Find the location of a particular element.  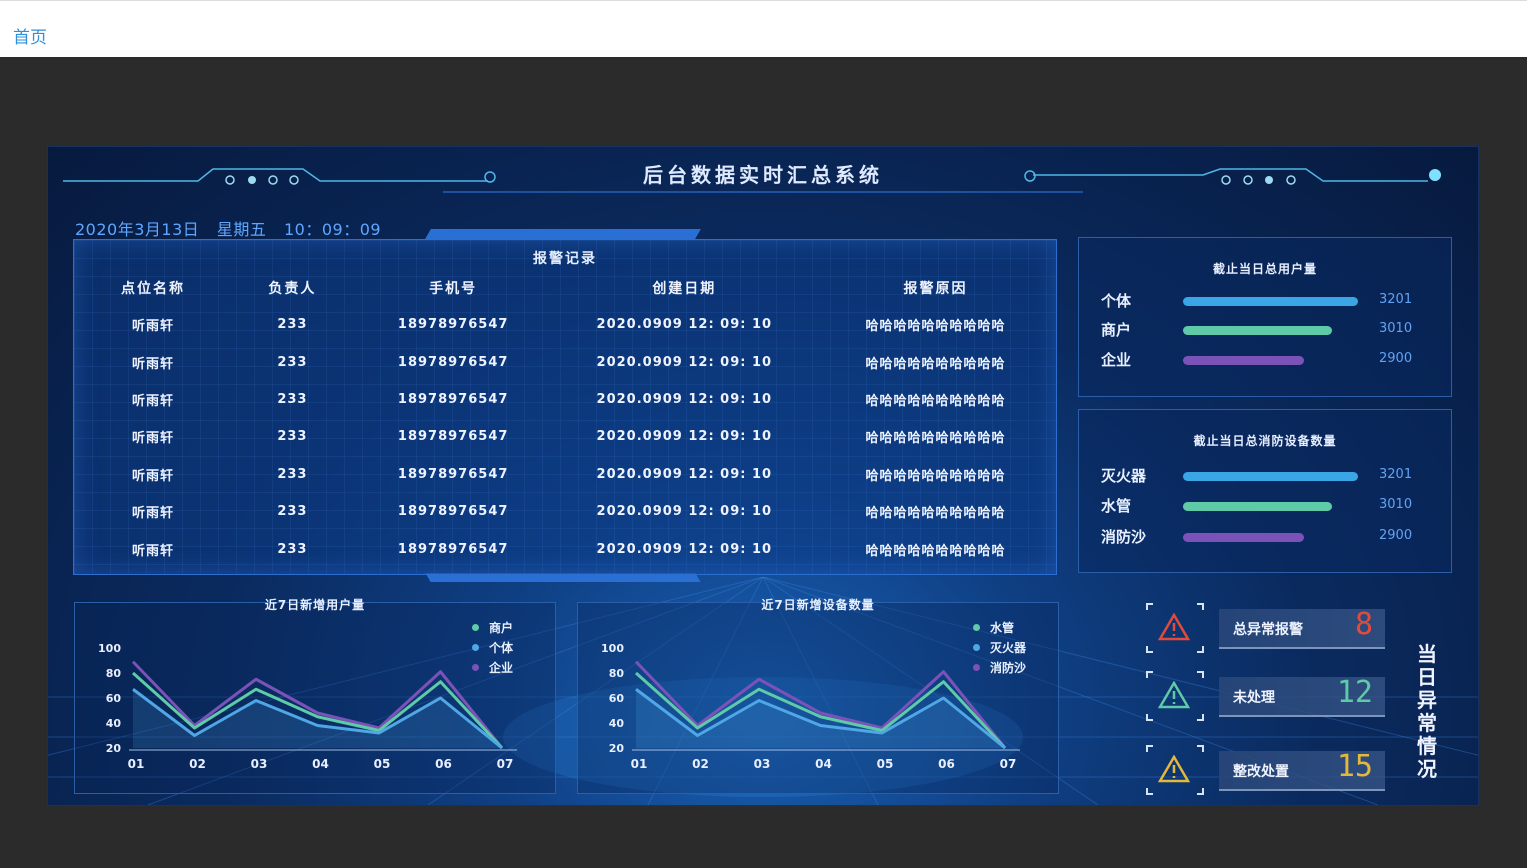

stat-label: 个体 is located at coordinates (1116, 301).